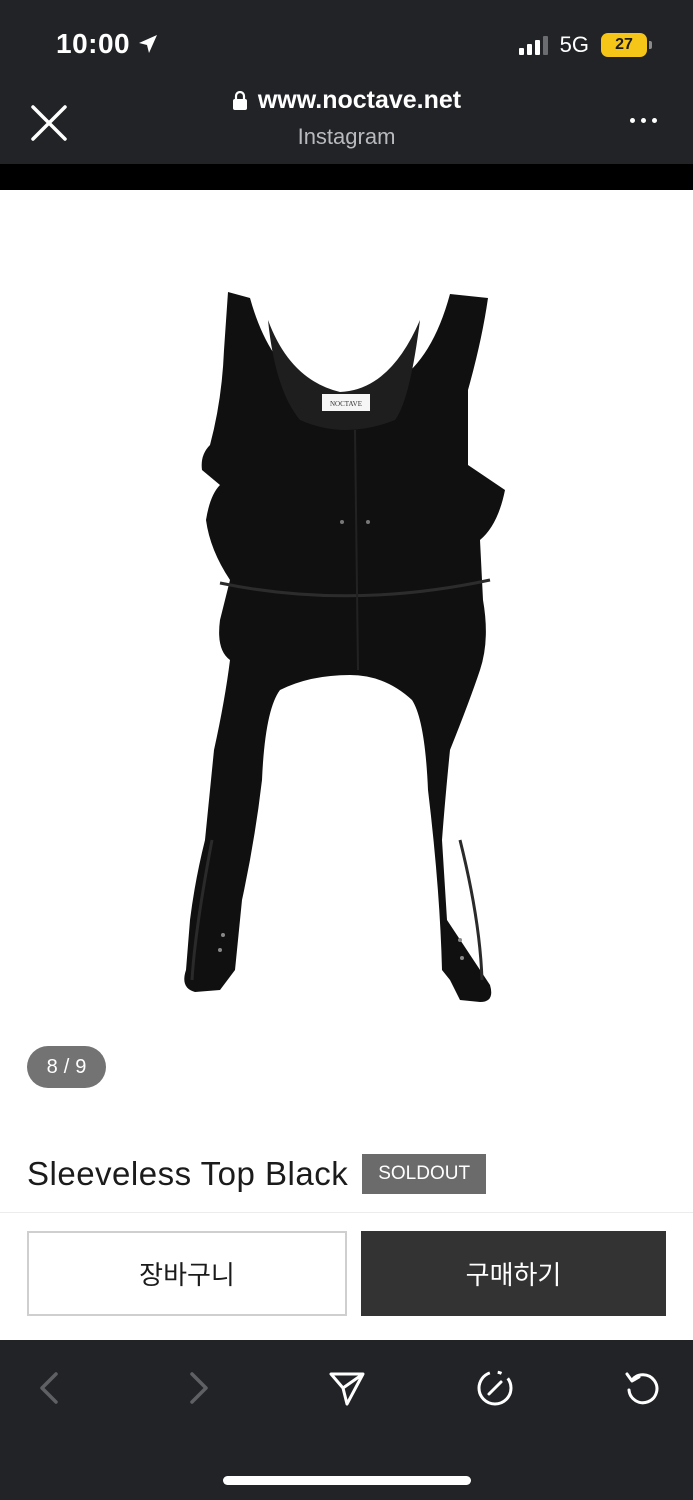 The width and height of the screenshot is (693, 1500). I want to click on signal-icon, so click(533, 45).